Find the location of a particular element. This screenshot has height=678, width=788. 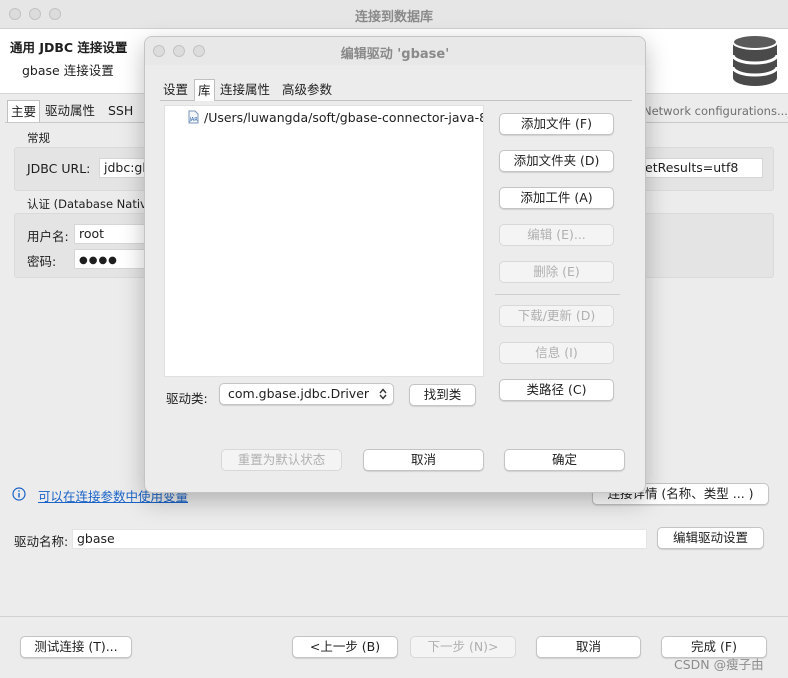

back-button: <上一步 (B) is located at coordinates (345, 647).